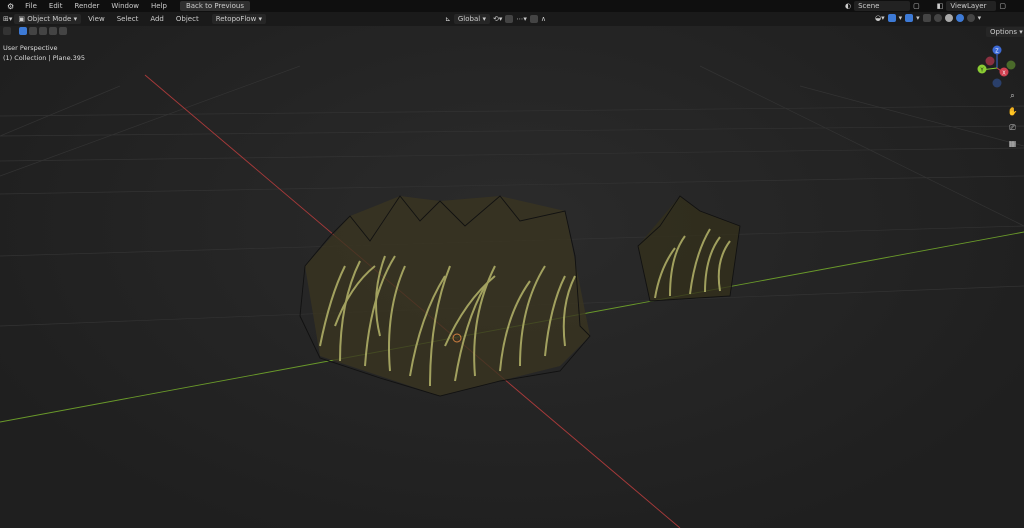  I want to click on orientation-label: Global, so click(469, 19).